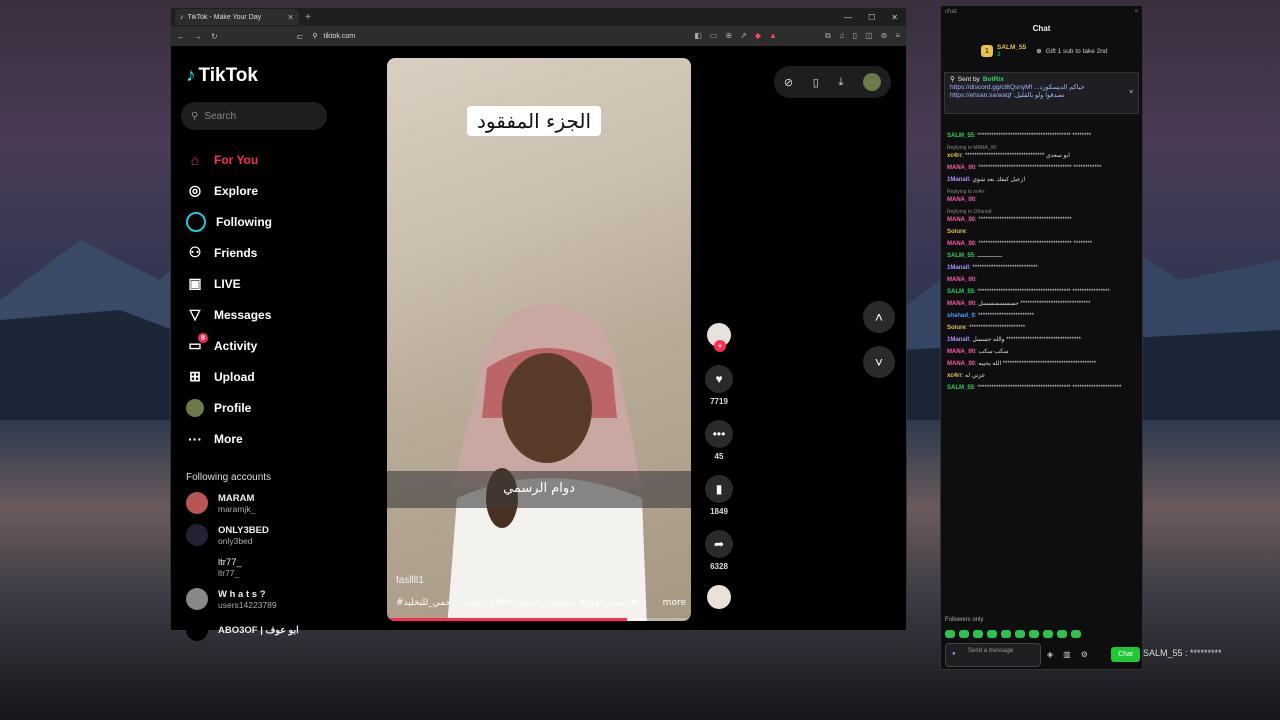 Image resolution: width=1280 pixels, height=720 pixels. What do you see at coordinates (869, 36) in the screenshot?
I see `wallet-icon: ◫` at bounding box center [869, 36].